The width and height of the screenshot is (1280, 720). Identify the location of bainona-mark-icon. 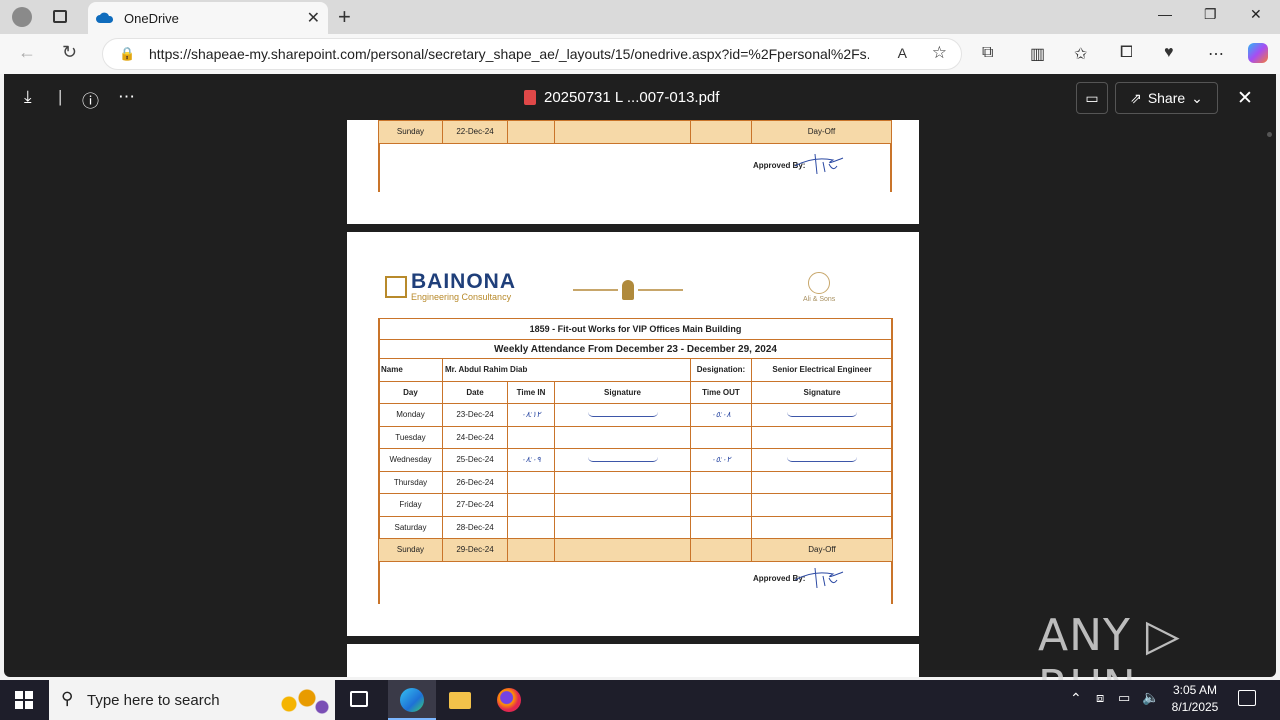
(396, 287).